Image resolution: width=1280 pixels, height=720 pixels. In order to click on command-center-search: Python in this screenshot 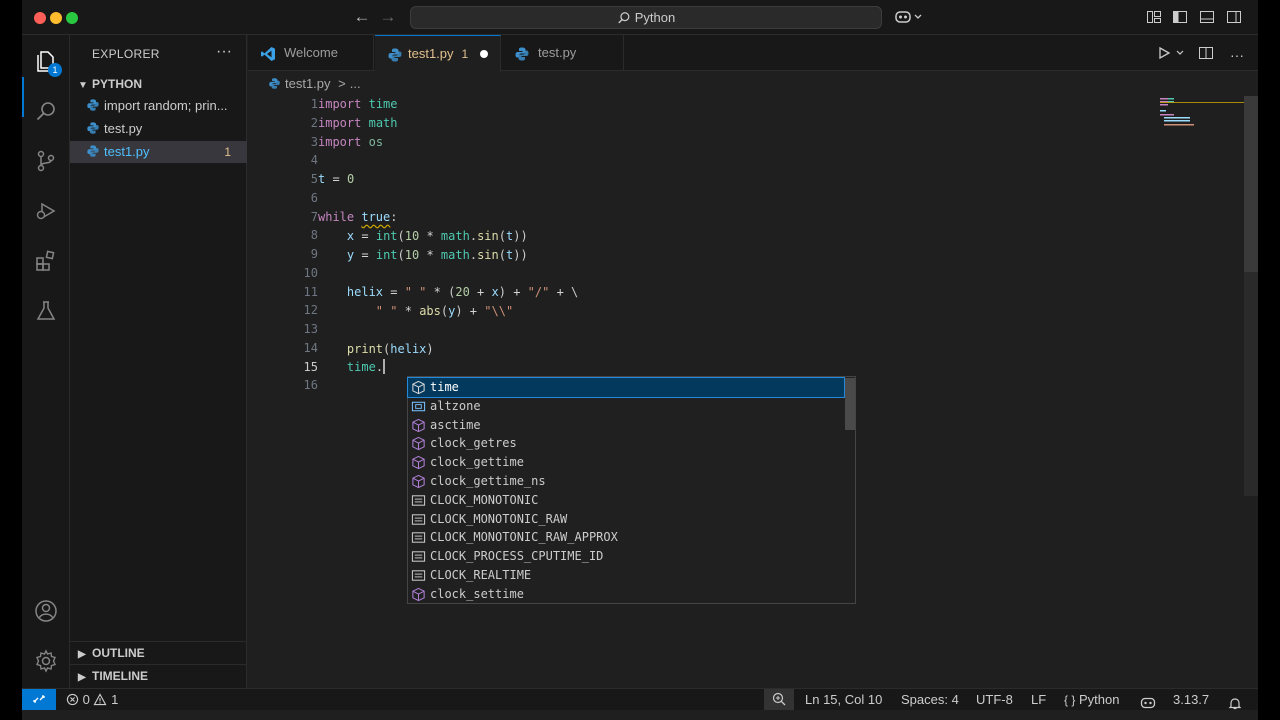, I will do `click(646, 17)`.